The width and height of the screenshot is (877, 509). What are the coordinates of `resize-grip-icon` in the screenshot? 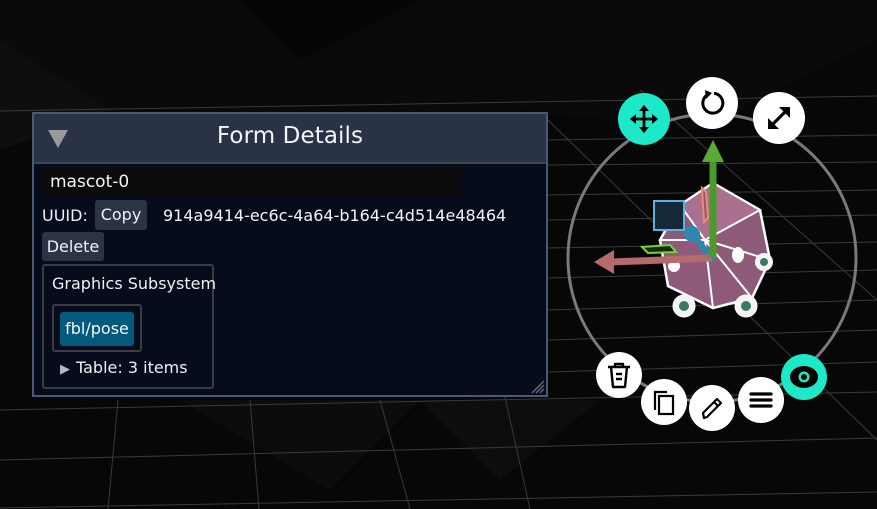 It's located at (537, 386).